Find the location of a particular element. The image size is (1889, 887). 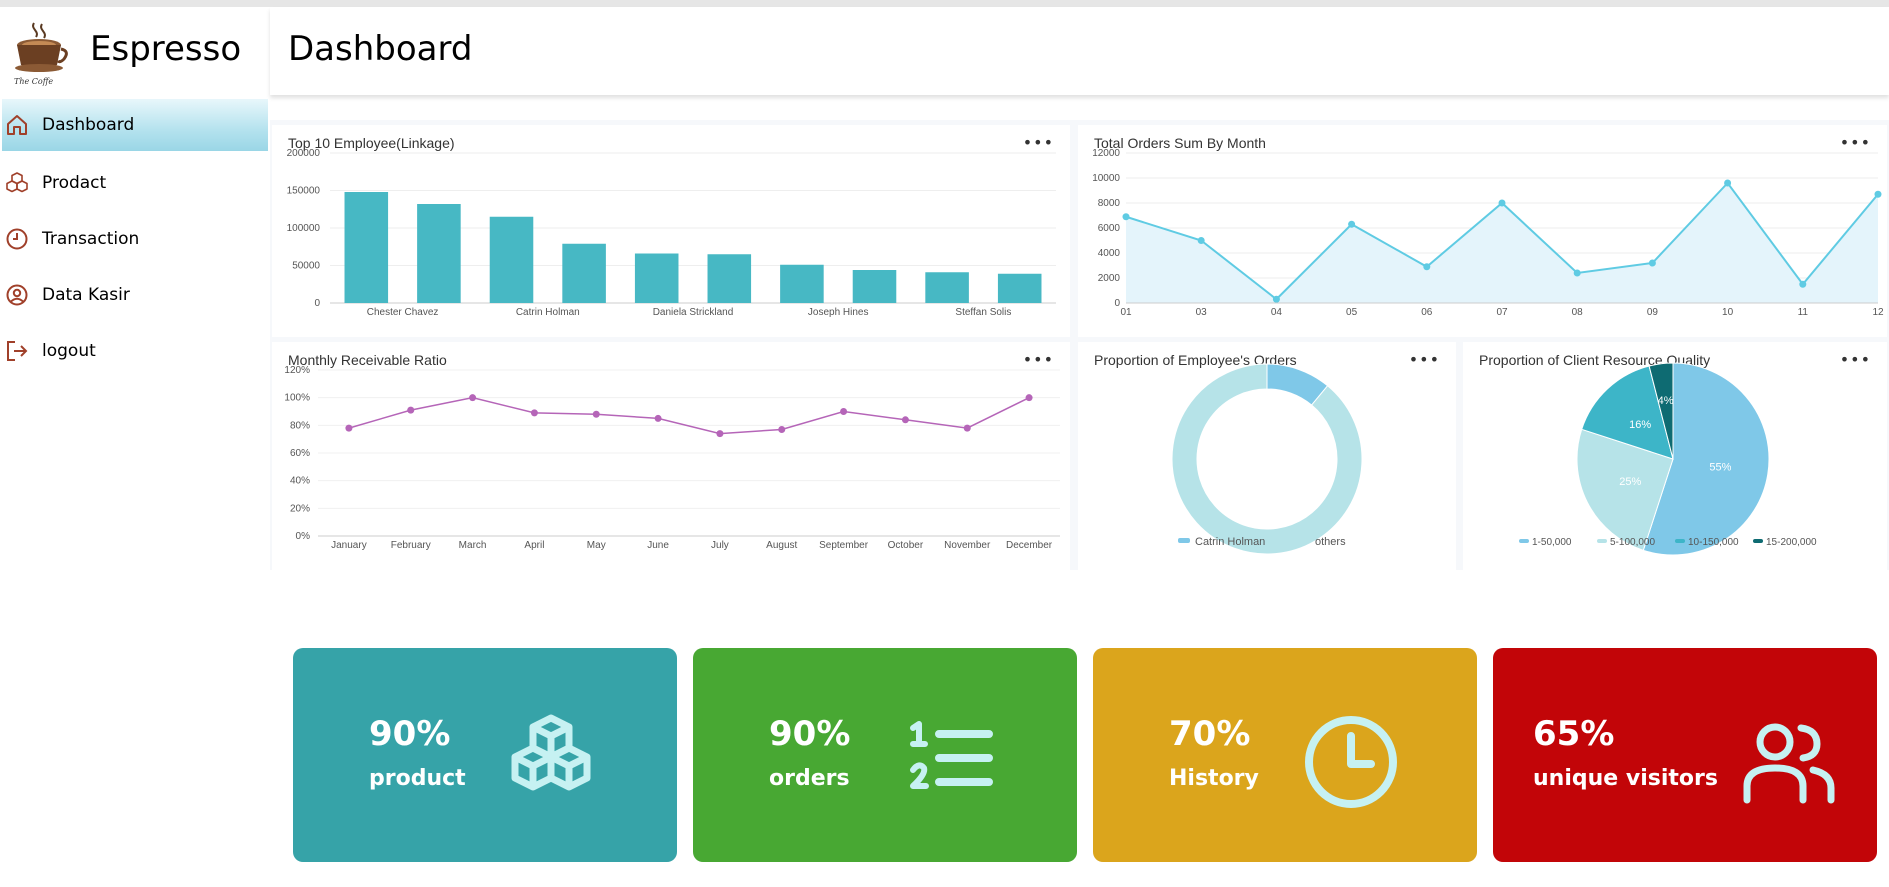

stat-card-orders: 90% orders is located at coordinates (885, 755).